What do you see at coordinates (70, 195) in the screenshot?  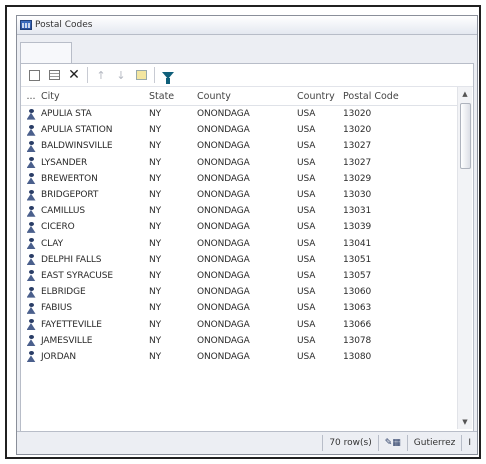 I see `cell-city: BRIDGEPORT` at bounding box center [70, 195].